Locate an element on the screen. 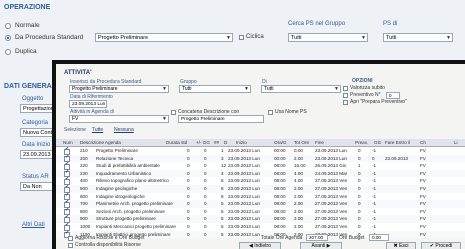  table-cell: 4 is located at coordinates (222, 173).